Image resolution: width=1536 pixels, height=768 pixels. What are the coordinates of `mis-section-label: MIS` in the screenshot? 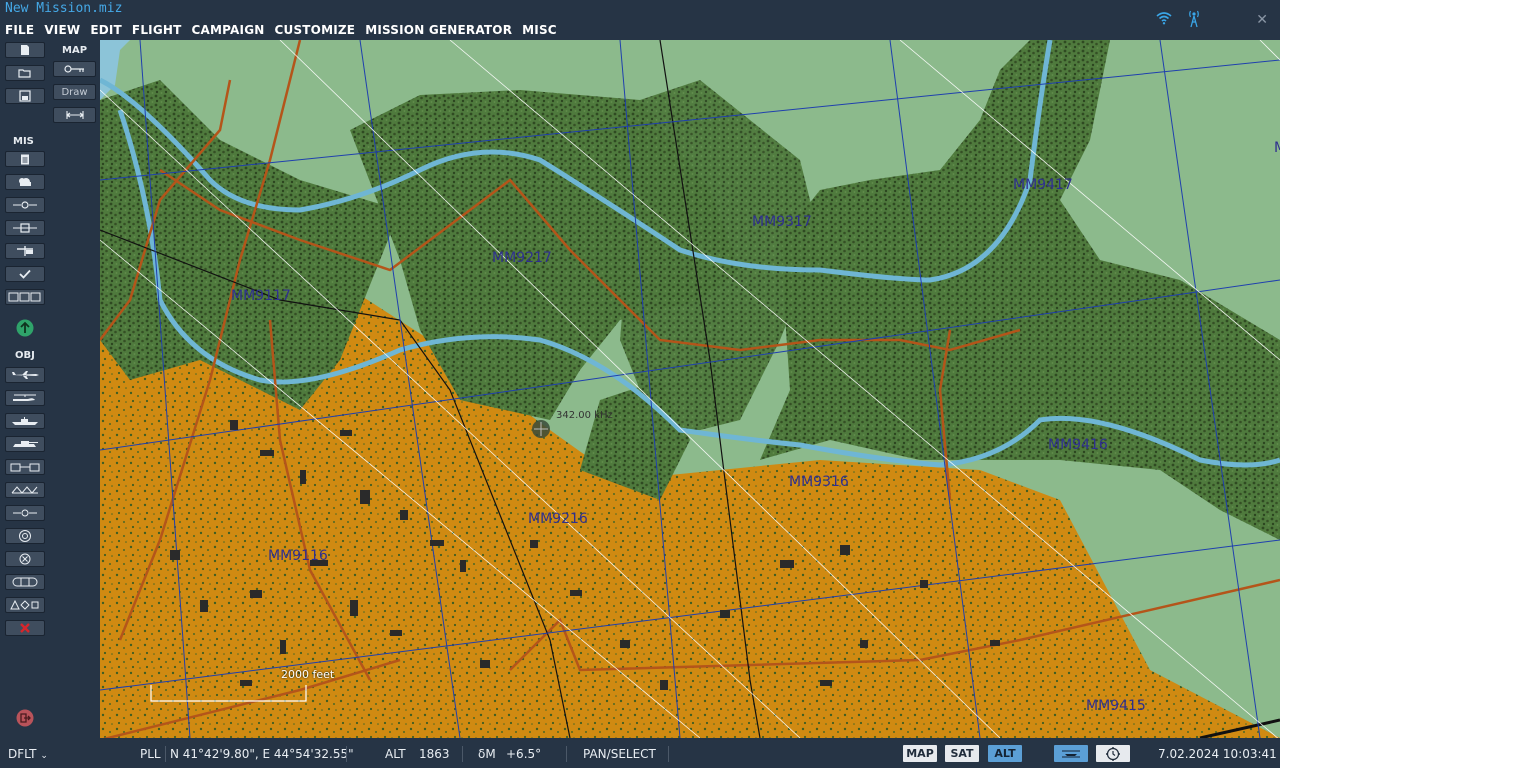 It's located at (23, 141).